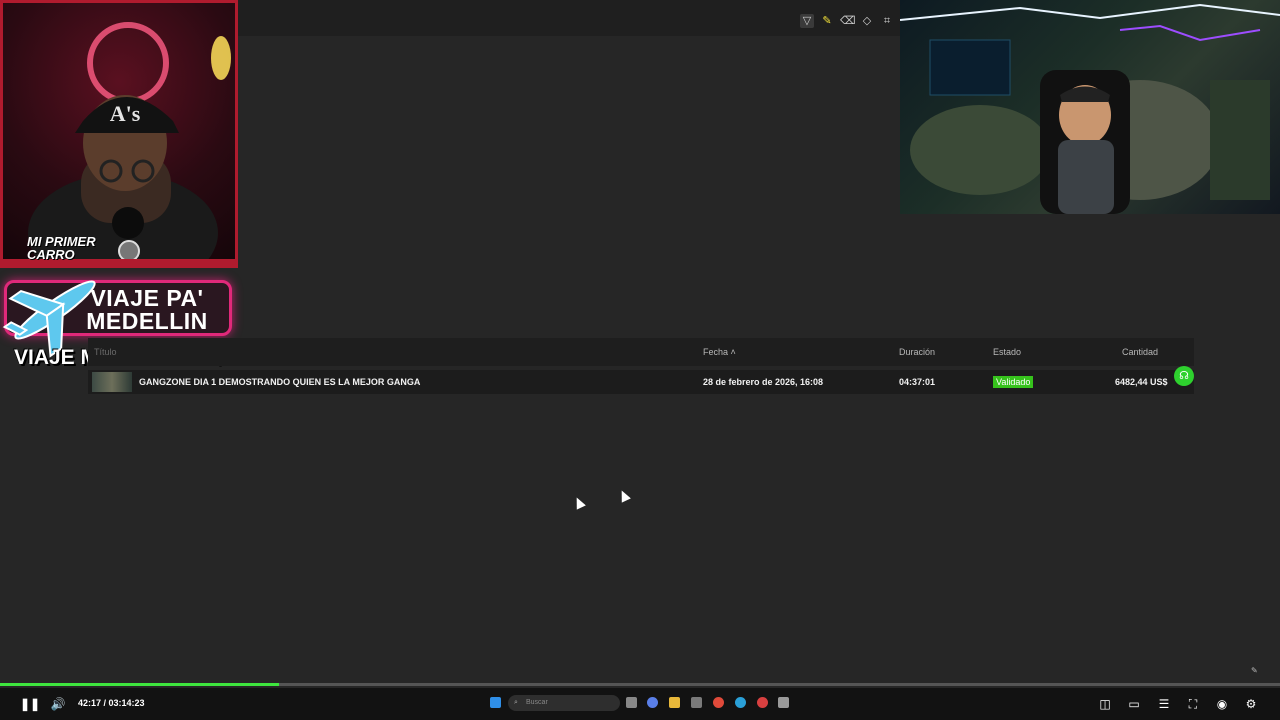  Describe the element at coordinates (1251, 704) in the screenshot. I see `settings-gear-icon: ⚙` at that location.